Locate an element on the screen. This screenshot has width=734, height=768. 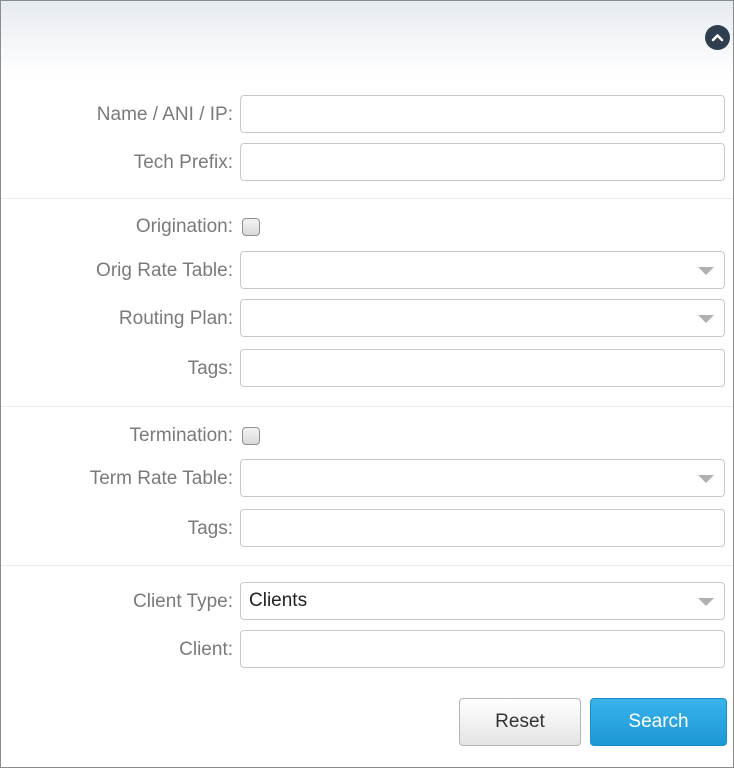
origination-label: Origination: is located at coordinates (184, 226).